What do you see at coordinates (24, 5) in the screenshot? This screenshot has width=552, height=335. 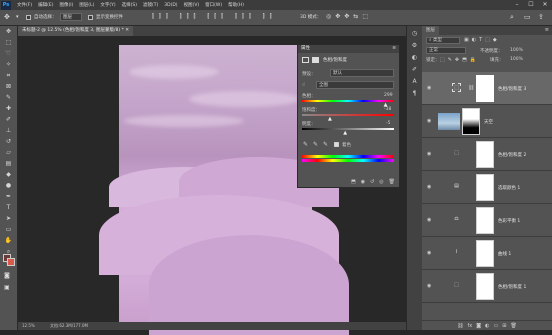 I see `menu-file: 文件(F)` at bounding box center [24, 5].